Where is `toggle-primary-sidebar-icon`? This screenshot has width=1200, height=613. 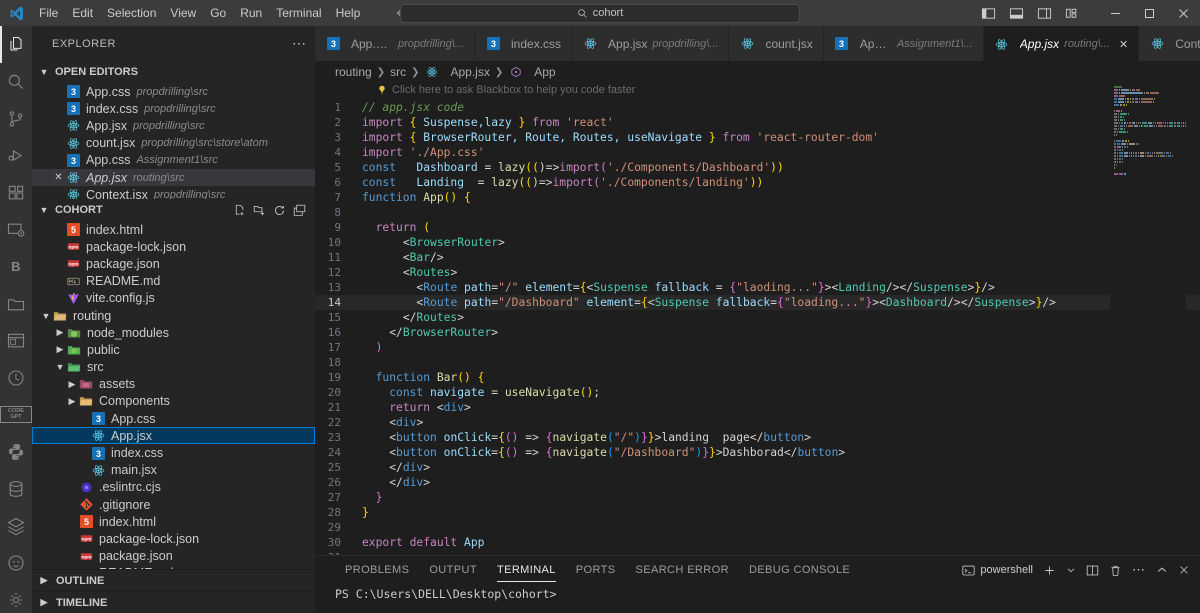
toggle-primary-sidebar-icon is located at coordinates (988, 13).